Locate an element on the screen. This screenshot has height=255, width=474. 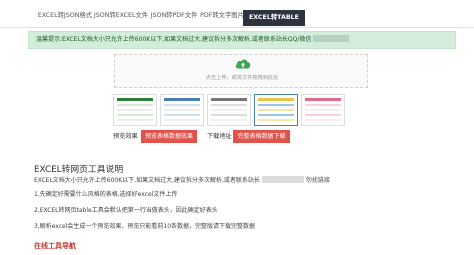
instructions-title: EXCEL转网页工具说明 is located at coordinates (79, 170).